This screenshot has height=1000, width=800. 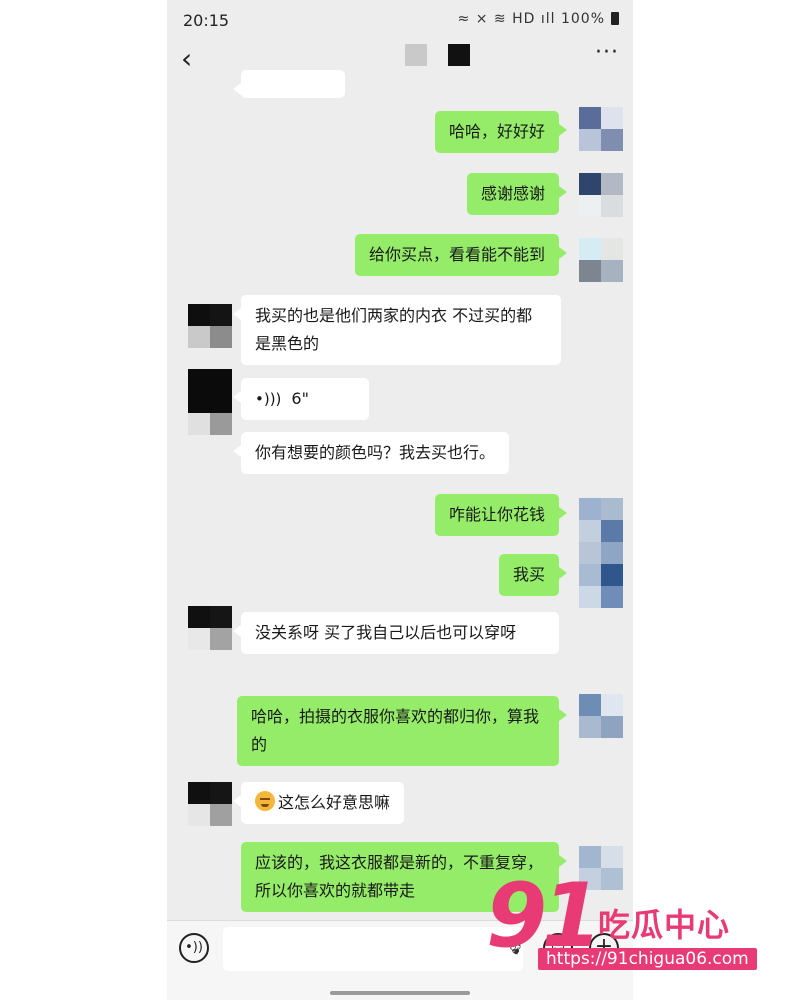 I want to click on status-time: 20:15, so click(x=206, y=20).